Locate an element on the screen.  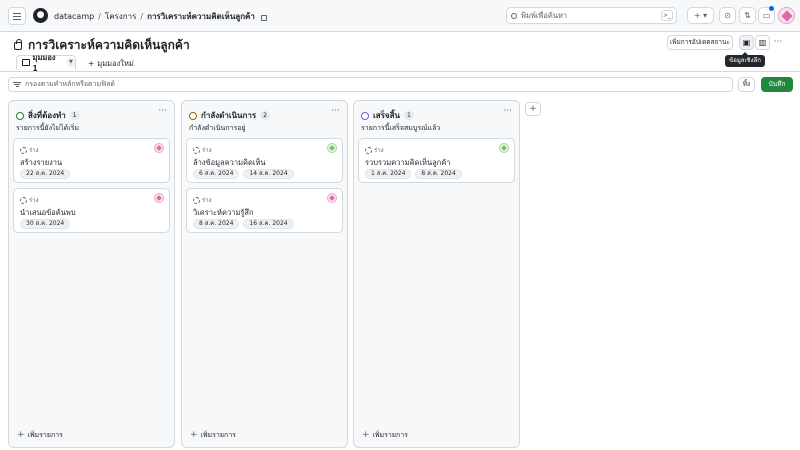
create-new-button: + ▾ is located at coordinates (700, 15).